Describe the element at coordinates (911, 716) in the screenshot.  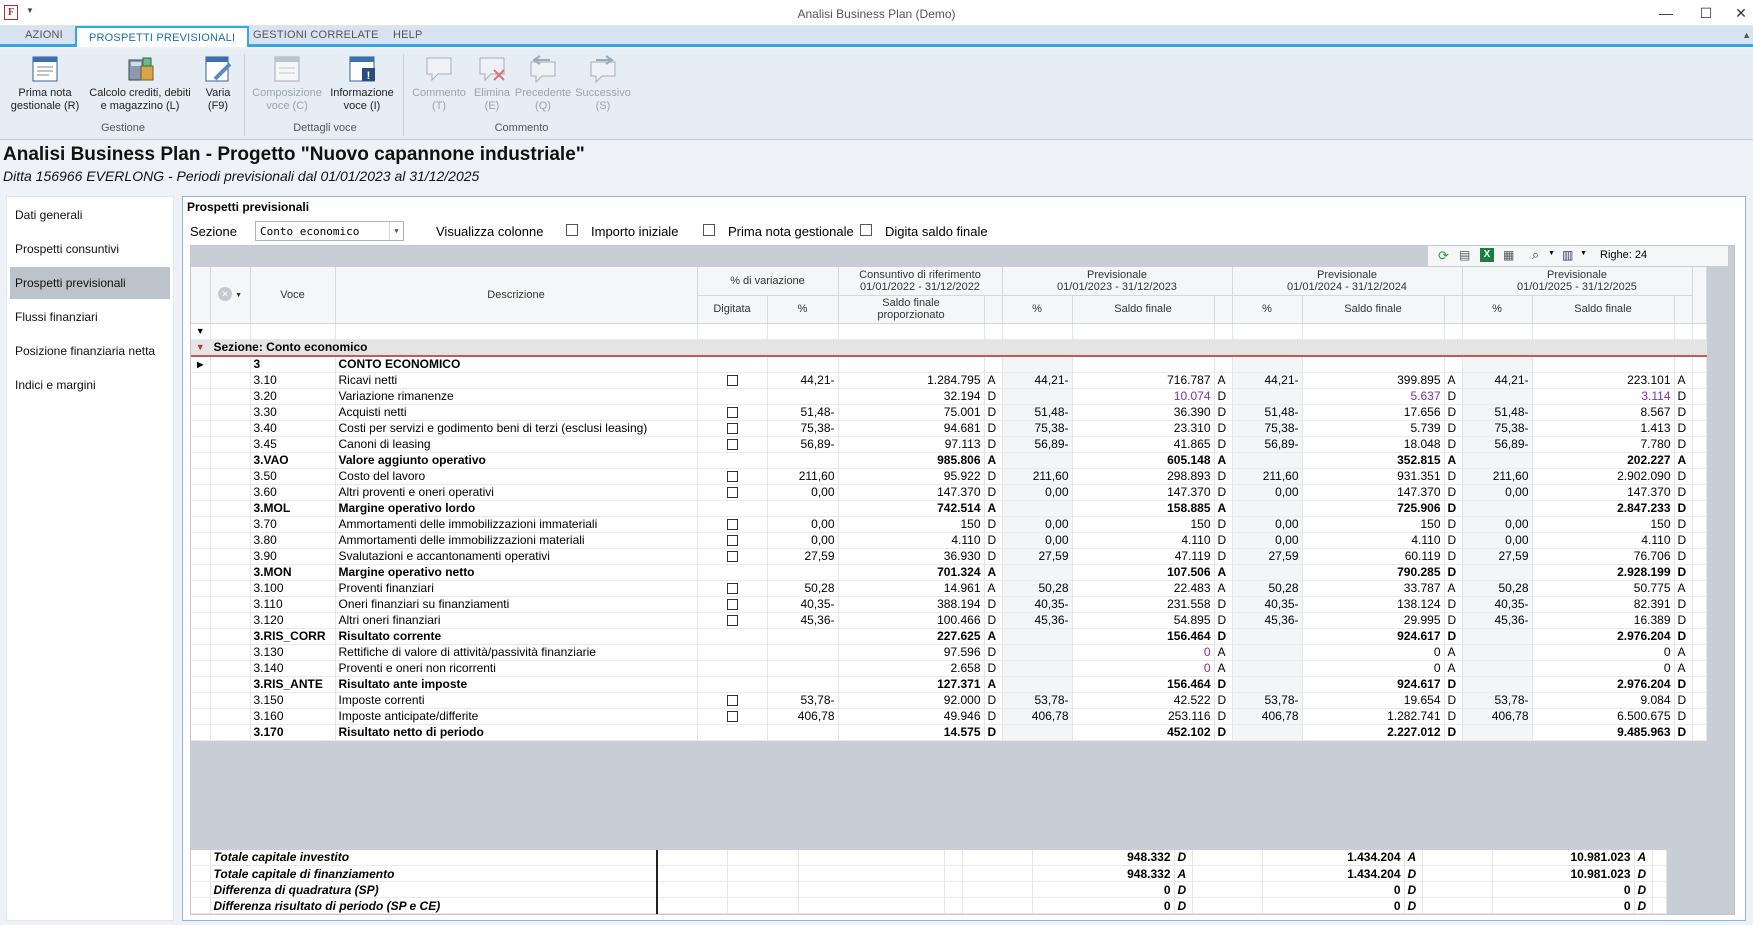
I see `saldo-prop-cell: 49.946` at that location.